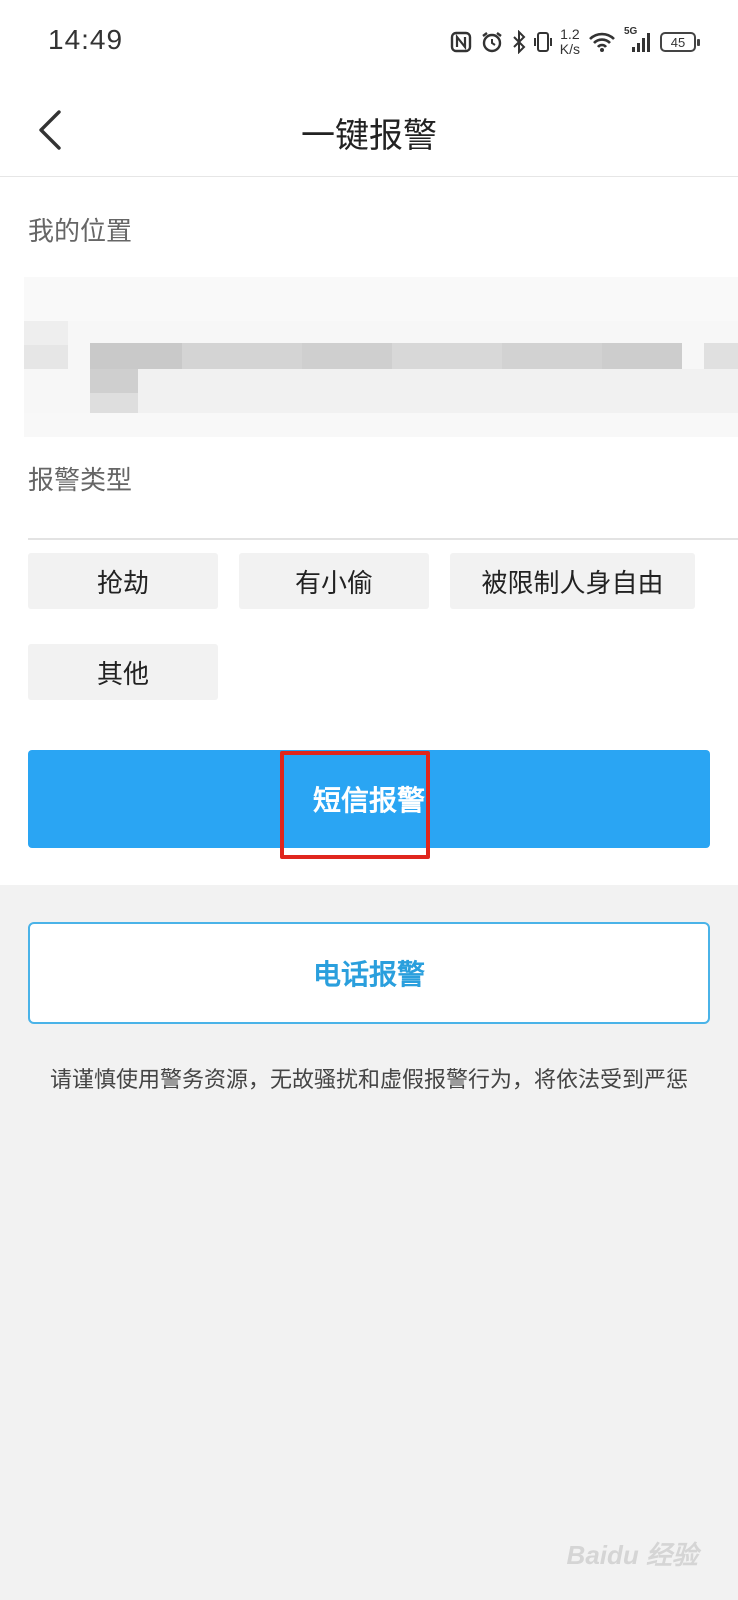  I want to click on watermark-logo: Baidu 经验, so click(632, 1555).